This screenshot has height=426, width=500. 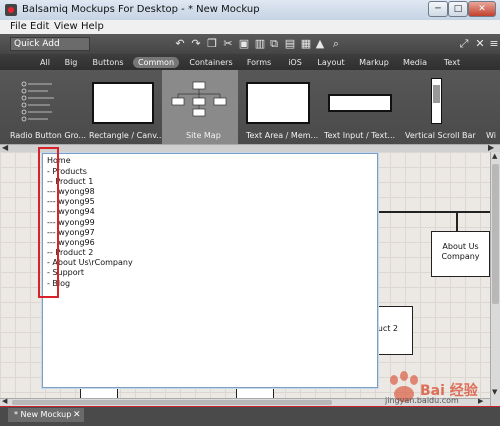 What do you see at coordinates (244, 44) in the screenshot?
I see `paste-icon: ▣` at bounding box center [244, 44].